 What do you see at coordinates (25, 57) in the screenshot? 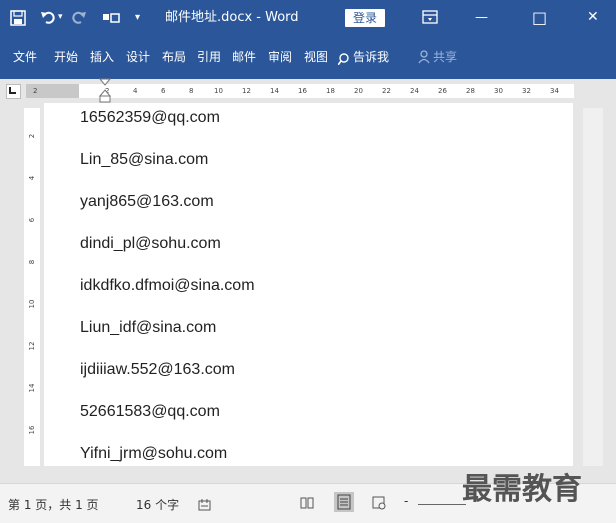
I see `tab-file: 文件` at bounding box center [25, 57].